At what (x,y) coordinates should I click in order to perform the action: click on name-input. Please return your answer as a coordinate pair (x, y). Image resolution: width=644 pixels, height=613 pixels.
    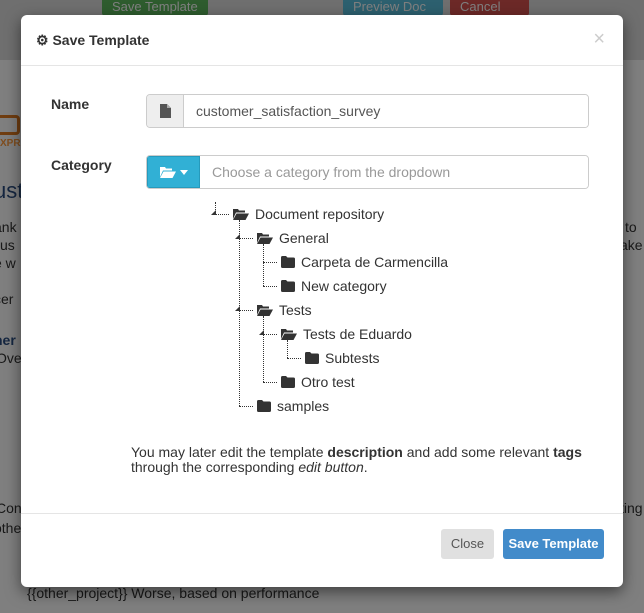
    Looking at the image, I should click on (386, 111).